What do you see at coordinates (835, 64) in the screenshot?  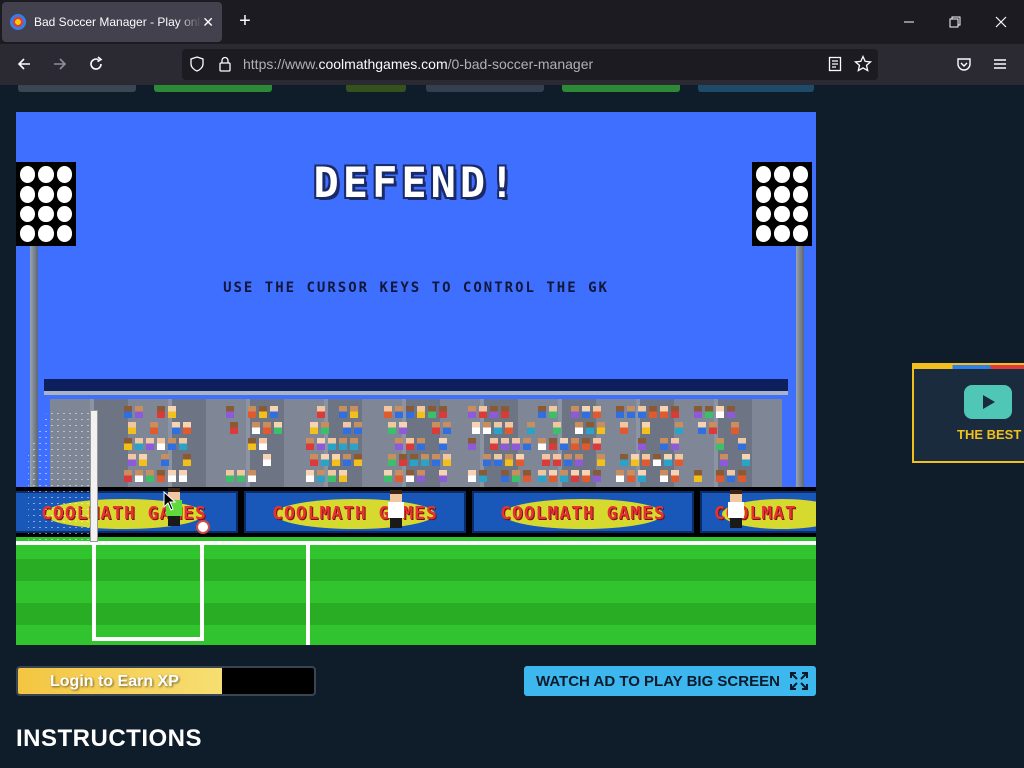 I see `reader-view-icon` at bounding box center [835, 64].